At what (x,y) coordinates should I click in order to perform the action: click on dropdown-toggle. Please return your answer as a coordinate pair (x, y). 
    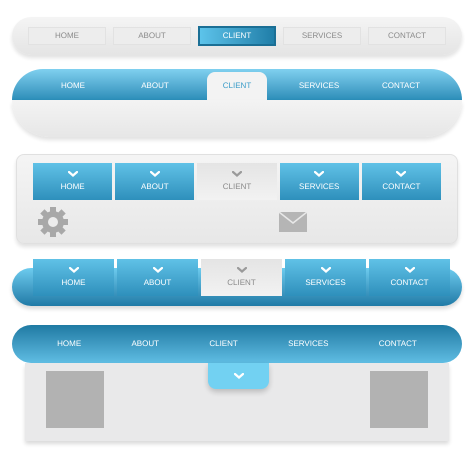
    Looking at the image, I should click on (238, 376).